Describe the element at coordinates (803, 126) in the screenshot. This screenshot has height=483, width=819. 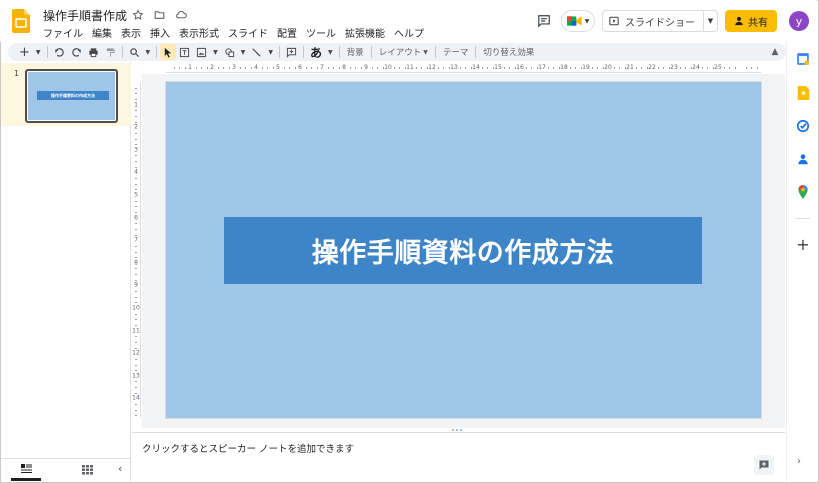
I see `tasks-icon` at that location.